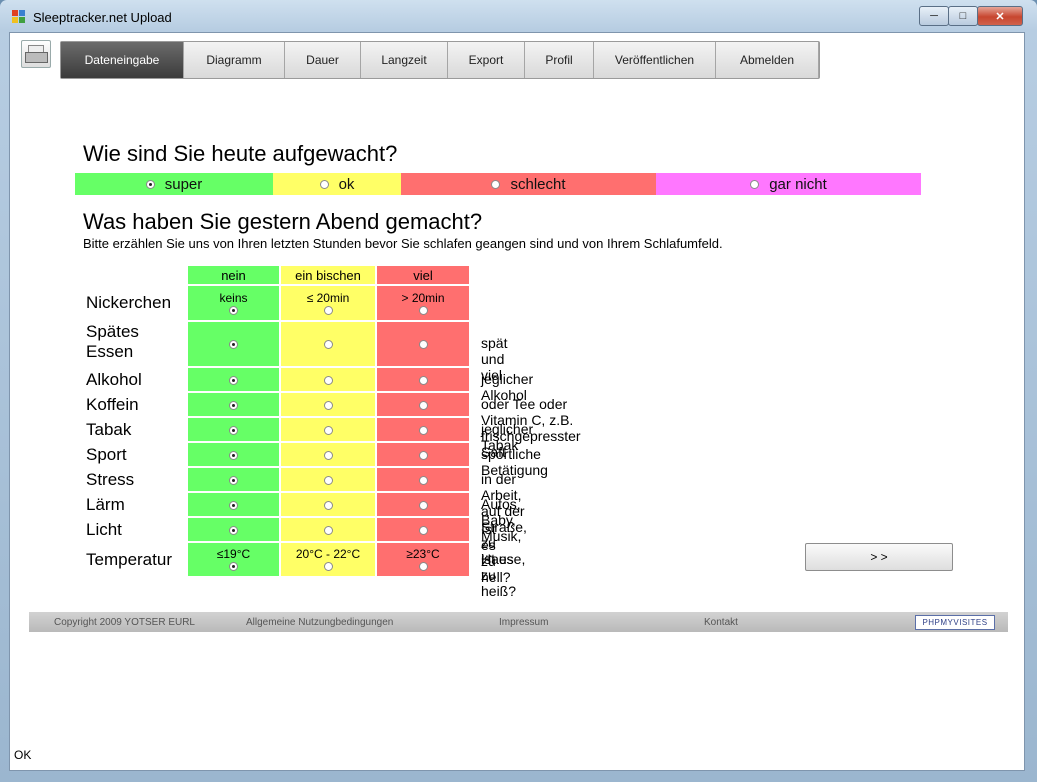 The image size is (1037, 782). Describe the element at coordinates (328, 275) in the screenshot. I see `column-header-1: ein bischen` at that location.